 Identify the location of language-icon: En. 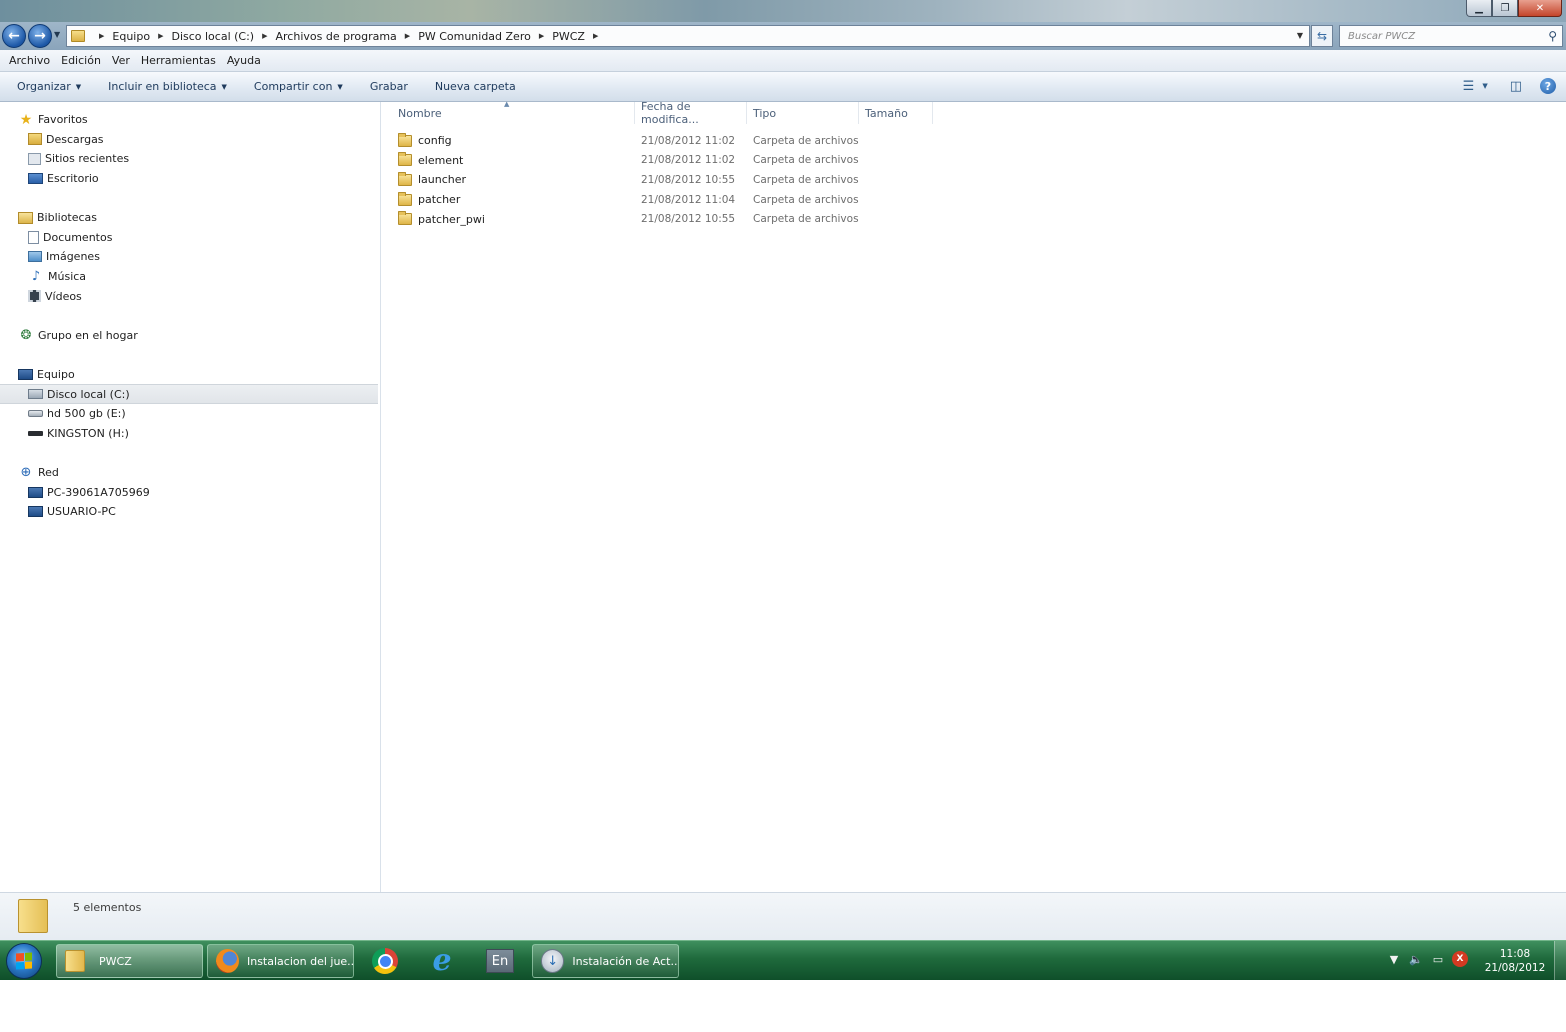
(500, 961).